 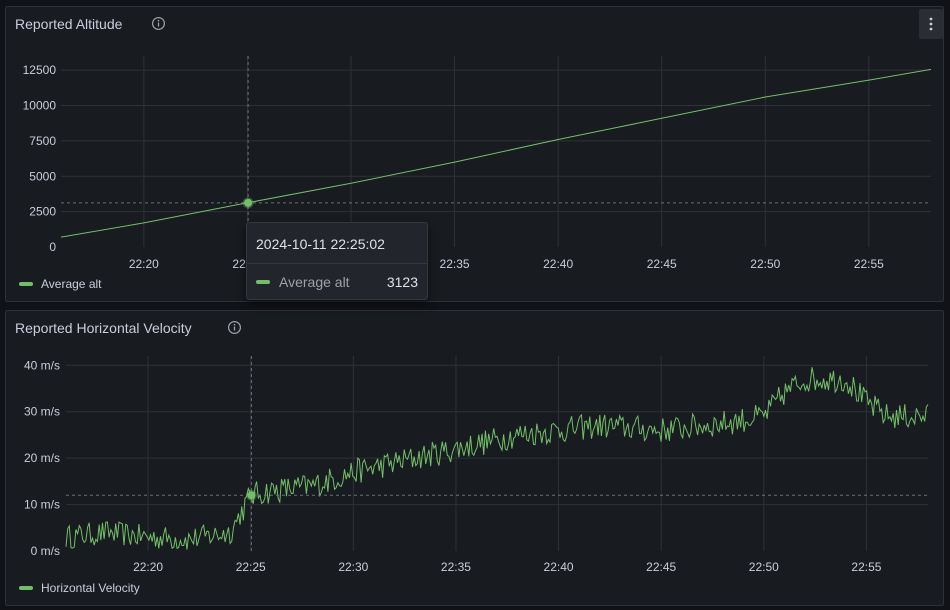 I want to click on tooltip-time: 2024-10-11 22:25:02, so click(x=320, y=244).